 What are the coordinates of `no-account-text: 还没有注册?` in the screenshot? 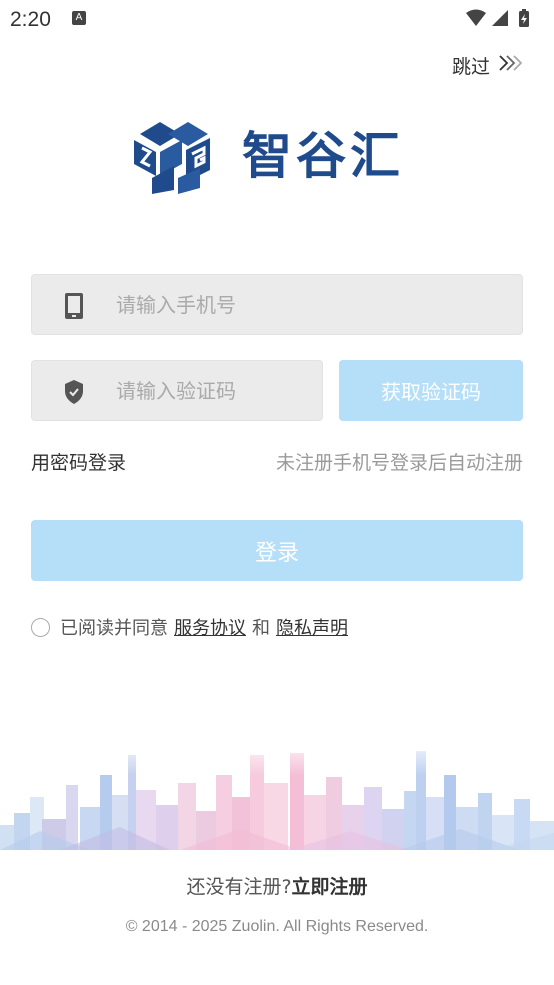 It's located at (239, 887).